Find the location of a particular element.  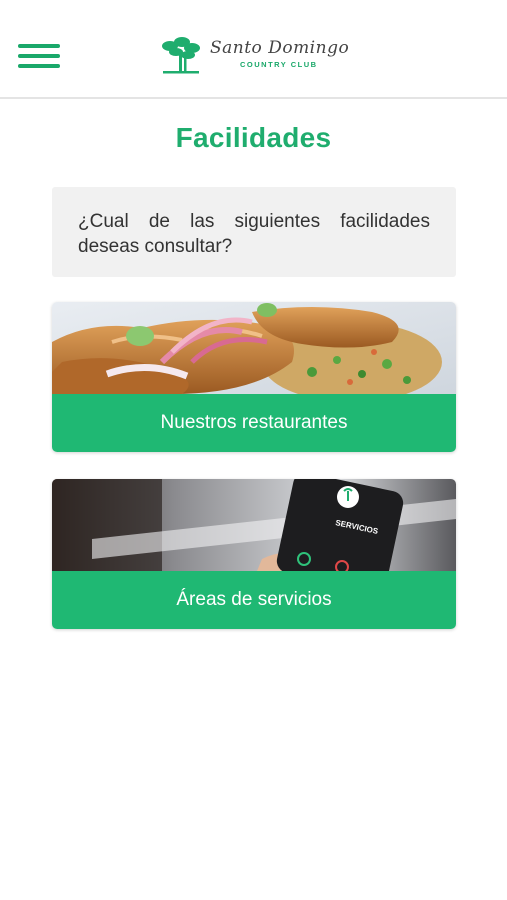

food-photo-illustration is located at coordinates (254, 348).